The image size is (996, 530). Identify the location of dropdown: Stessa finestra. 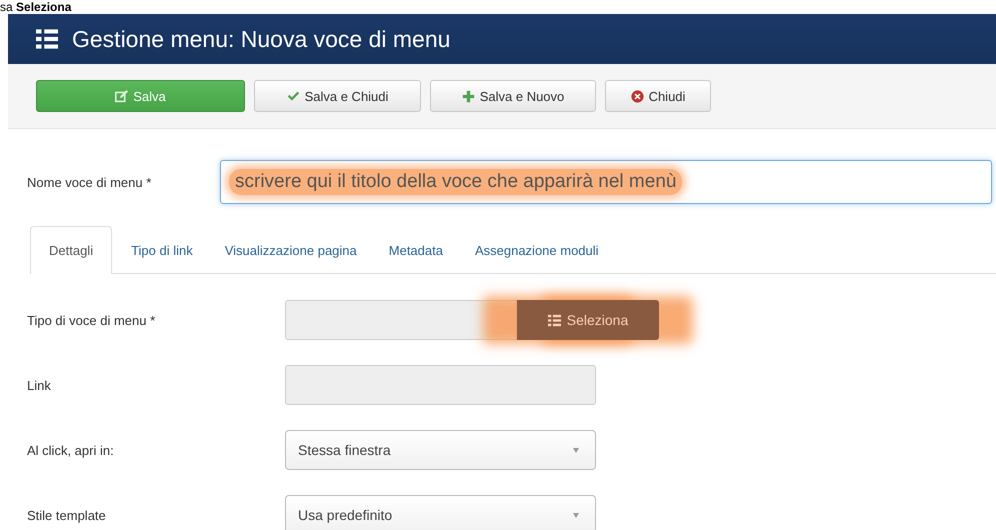
(440, 450).